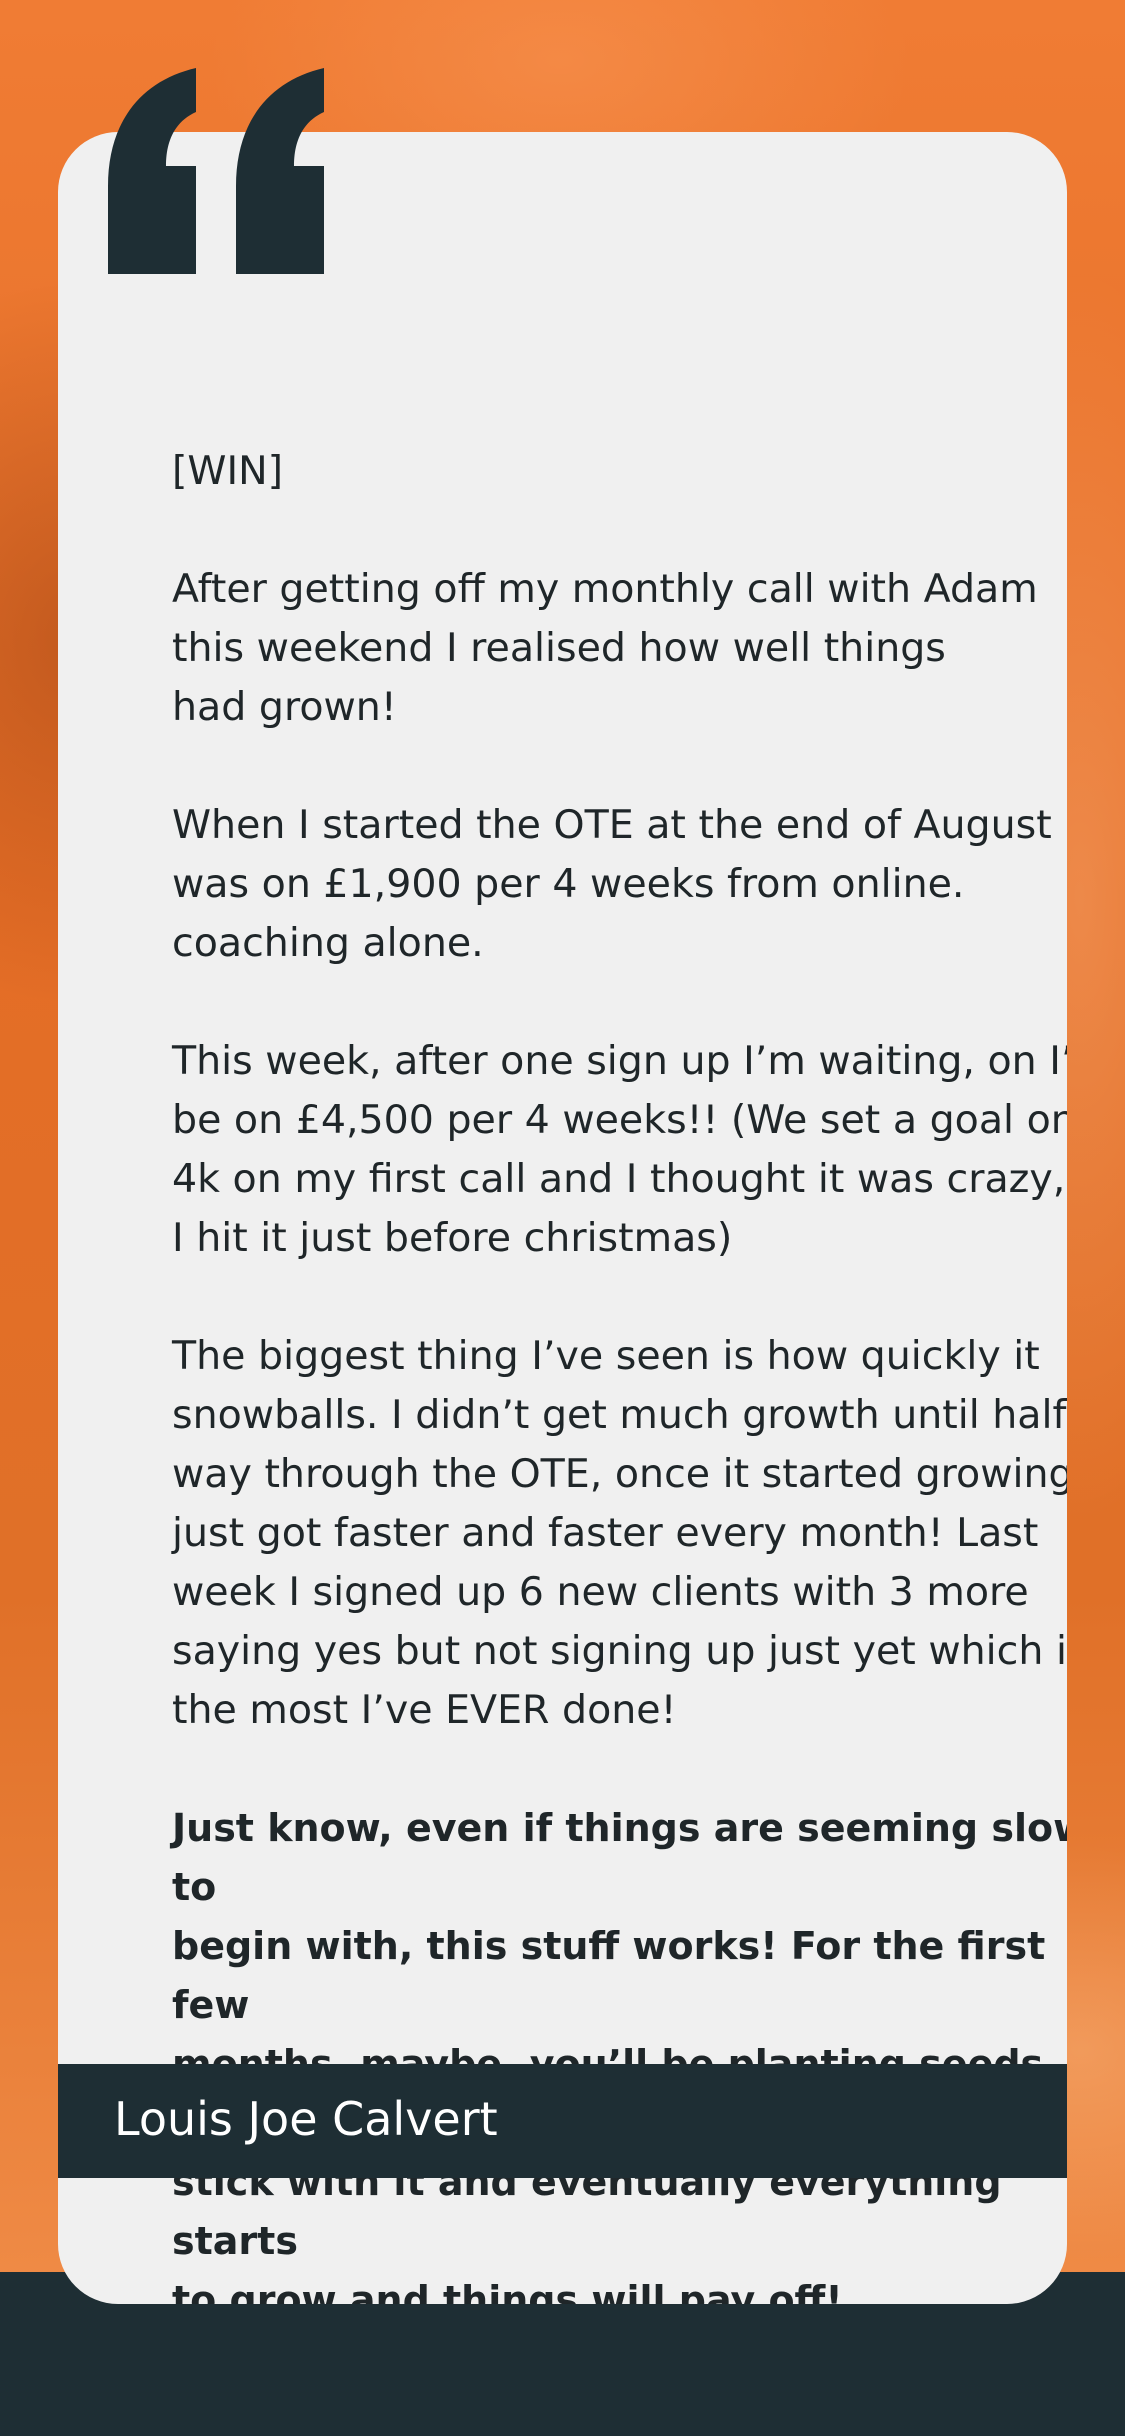 This screenshot has height=2436, width=1125. What do you see at coordinates (306, 2119) in the screenshot?
I see `author-name: Louis Joe Calvert` at bounding box center [306, 2119].